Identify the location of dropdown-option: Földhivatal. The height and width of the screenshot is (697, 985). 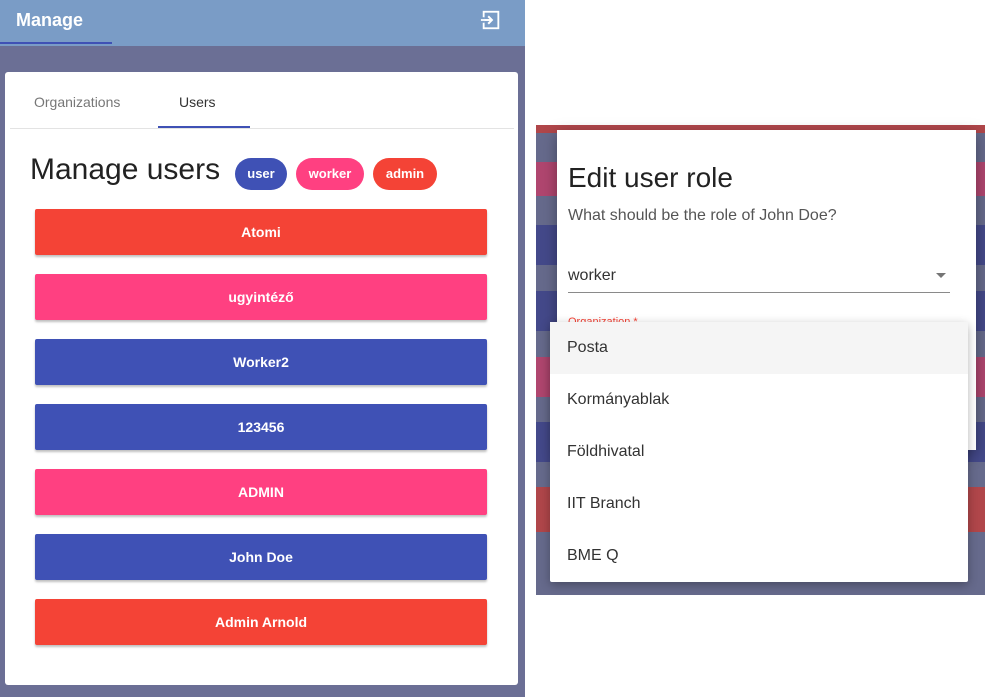
(759, 452).